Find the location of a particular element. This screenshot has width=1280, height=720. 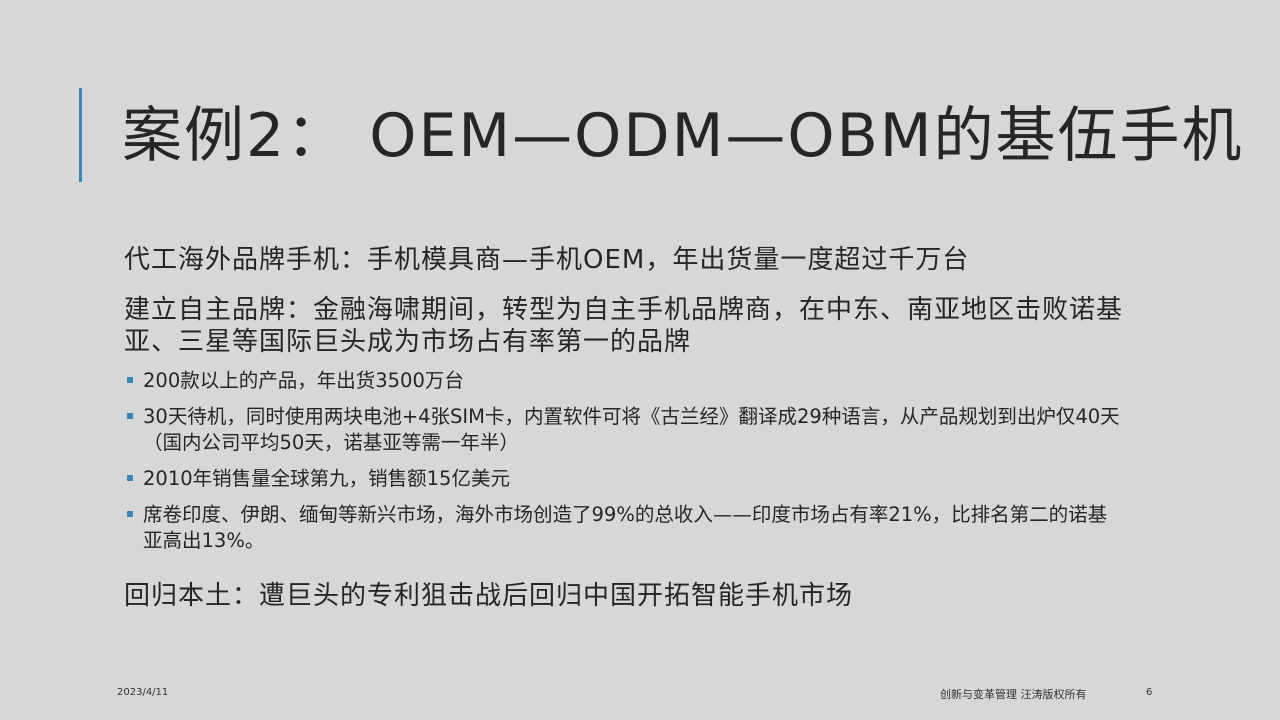

paragraph-oem: 代工海外品牌手机：手机模具商—手机OEM，年出货量一度超过千万台 is located at coordinates (547, 260).